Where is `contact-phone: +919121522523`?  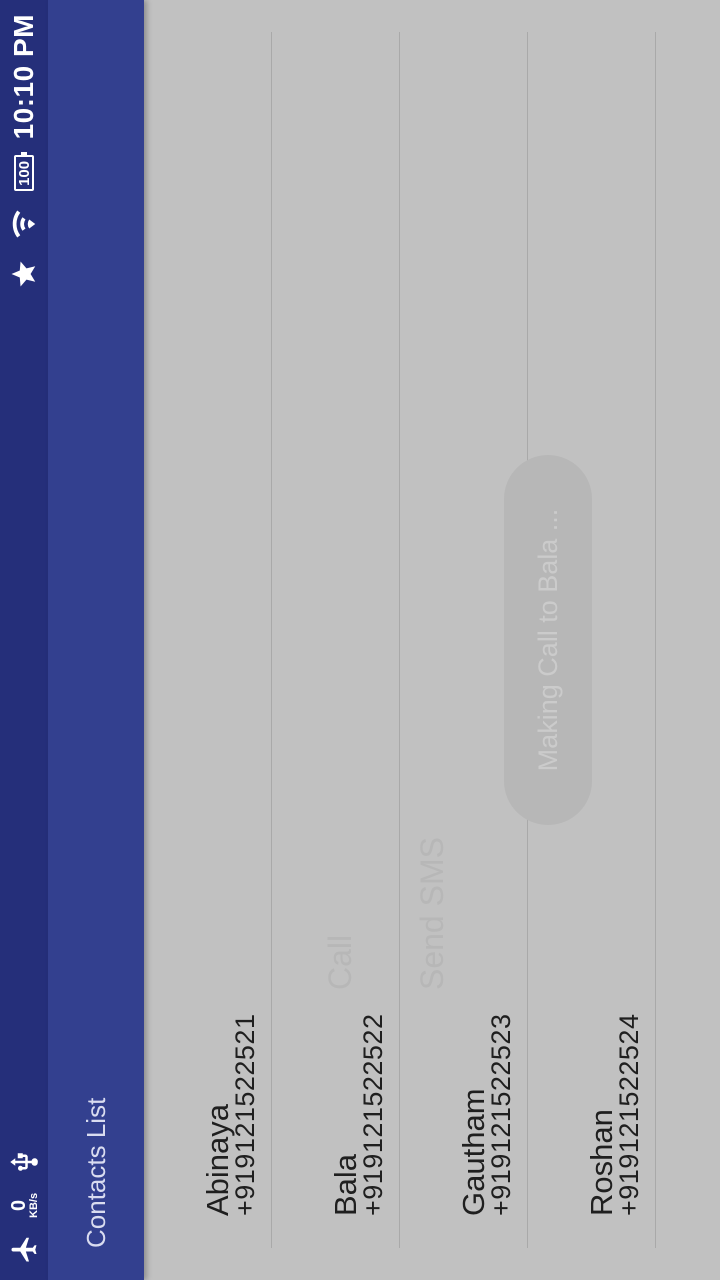 contact-phone: +919121522523 is located at coordinates (501, 1114).